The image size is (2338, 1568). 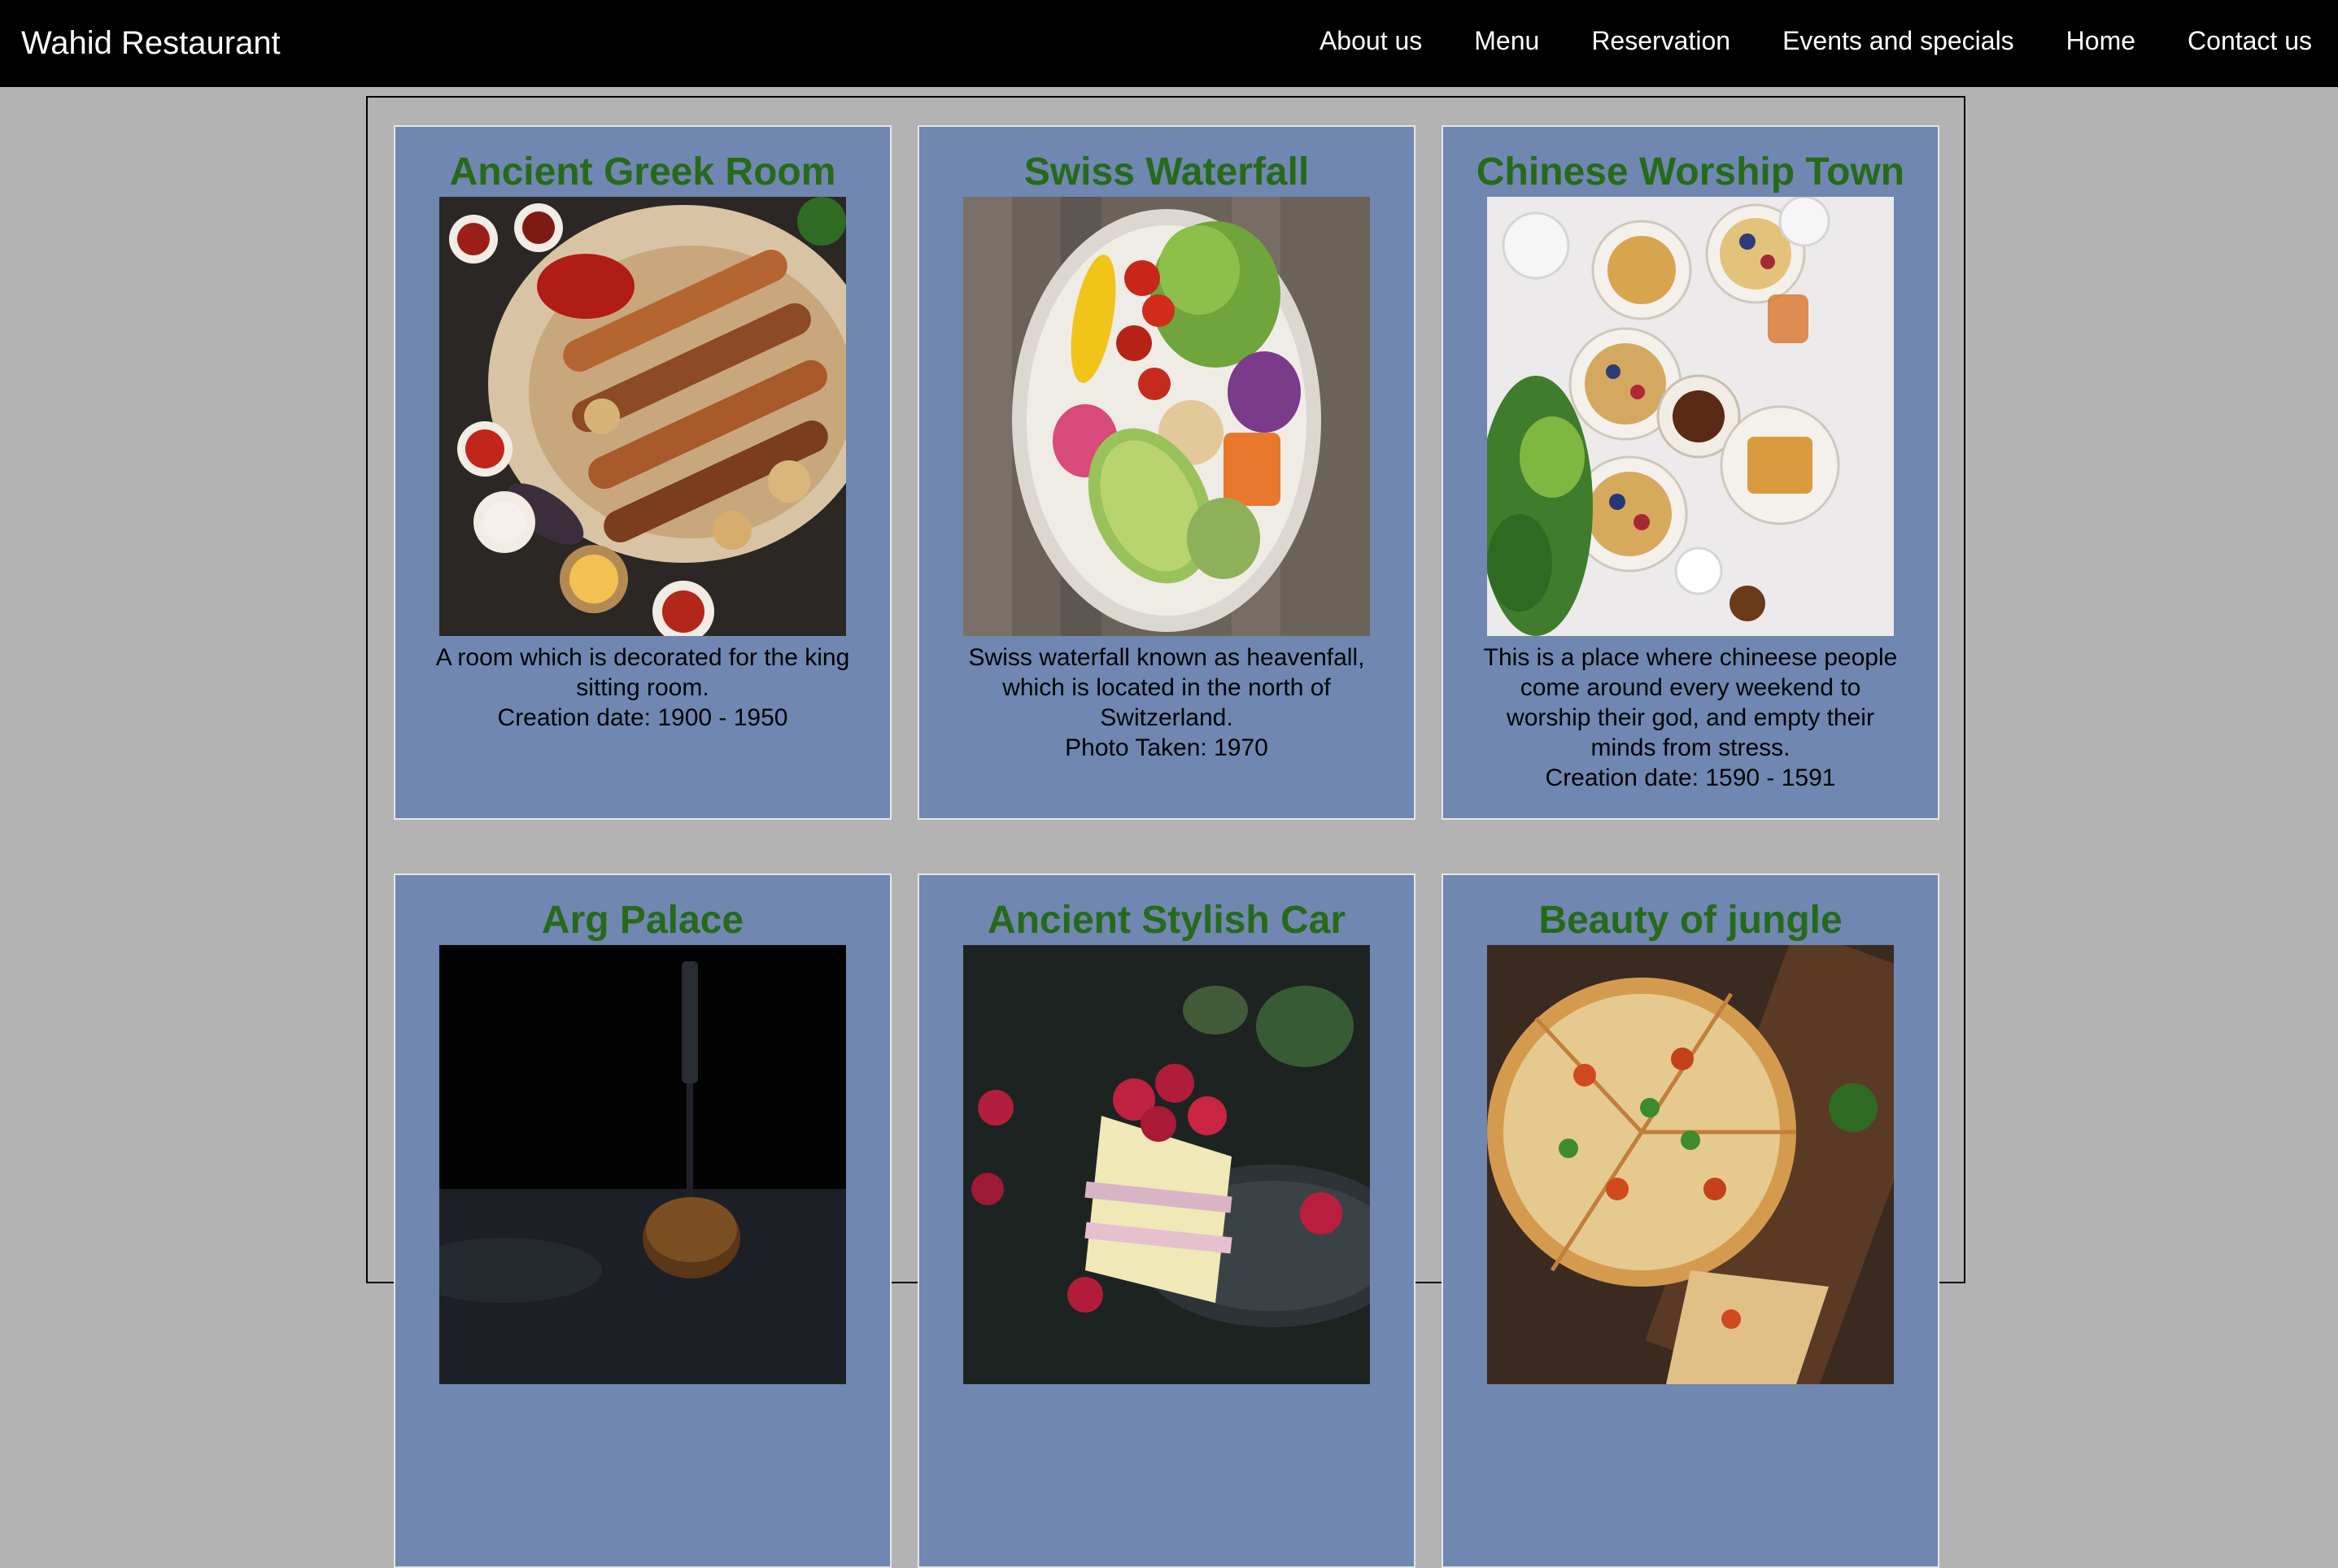 I want to click on nav-link-contact-us: Contact us, so click(x=2250, y=41).